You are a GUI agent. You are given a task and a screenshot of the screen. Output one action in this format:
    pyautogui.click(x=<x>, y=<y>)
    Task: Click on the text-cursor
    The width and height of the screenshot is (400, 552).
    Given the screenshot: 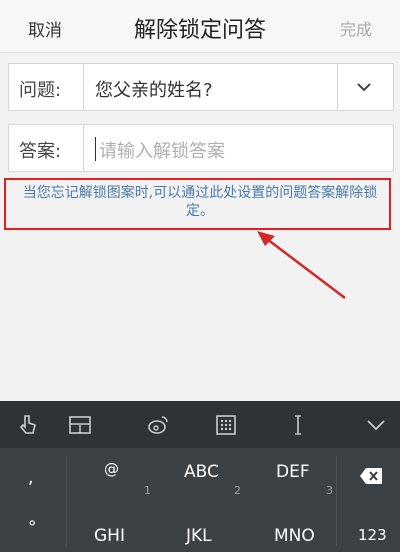 What is the action you would take?
    pyautogui.click(x=95, y=149)
    